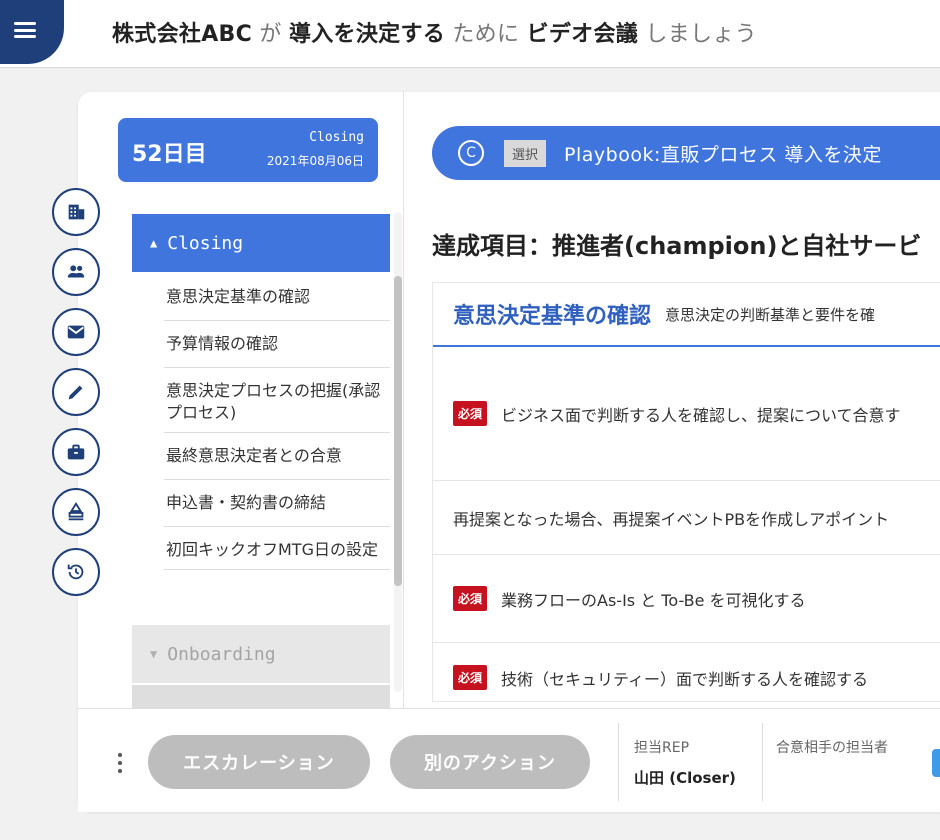  Describe the element at coordinates (277, 548) in the screenshot. I see `task-item: 初回キックオフMTG日の設定` at that location.